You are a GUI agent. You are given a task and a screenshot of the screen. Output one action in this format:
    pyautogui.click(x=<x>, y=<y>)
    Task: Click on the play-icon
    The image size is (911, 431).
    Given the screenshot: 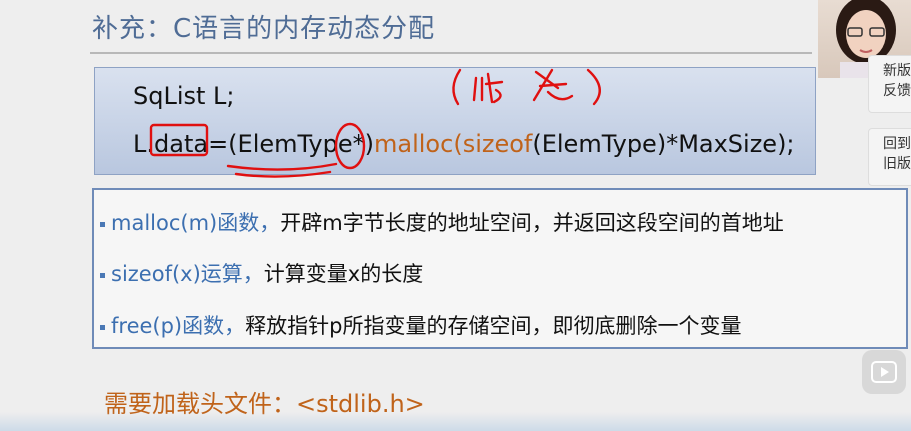 What is the action you would take?
    pyautogui.click(x=884, y=372)
    